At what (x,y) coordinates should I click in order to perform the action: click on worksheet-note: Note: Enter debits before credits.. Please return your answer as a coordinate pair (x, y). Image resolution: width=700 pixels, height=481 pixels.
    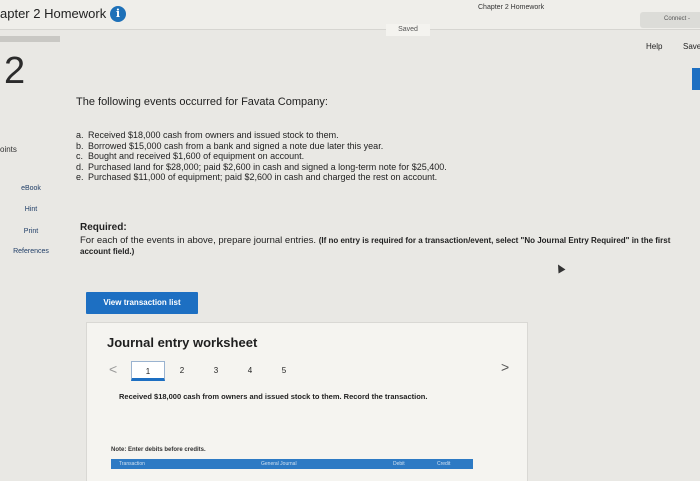
    Looking at the image, I should click on (158, 450).